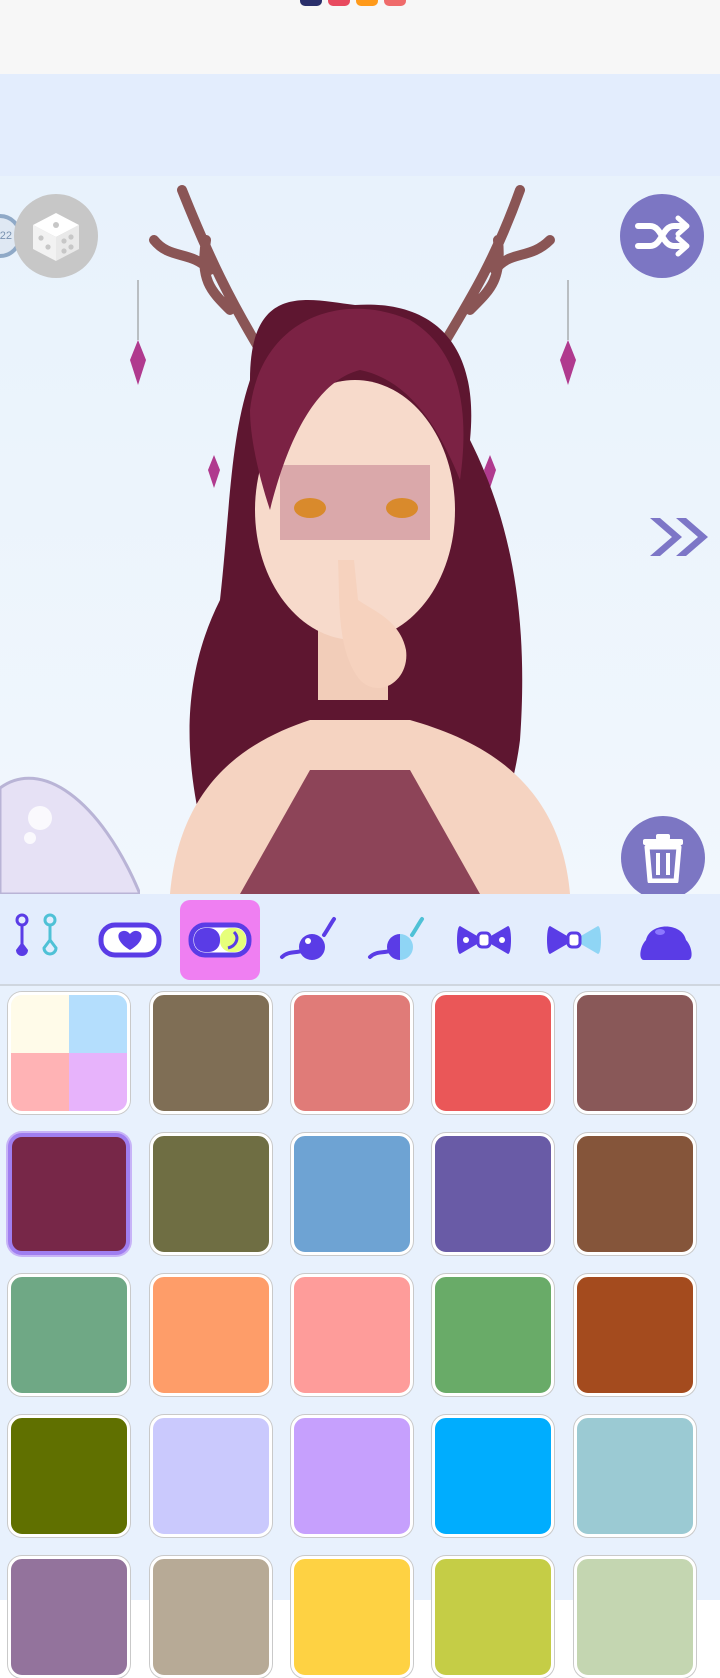 Image resolution: width=720 pixels, height=1678 pixels. I want to click on dice-icon, so click(56, 237).